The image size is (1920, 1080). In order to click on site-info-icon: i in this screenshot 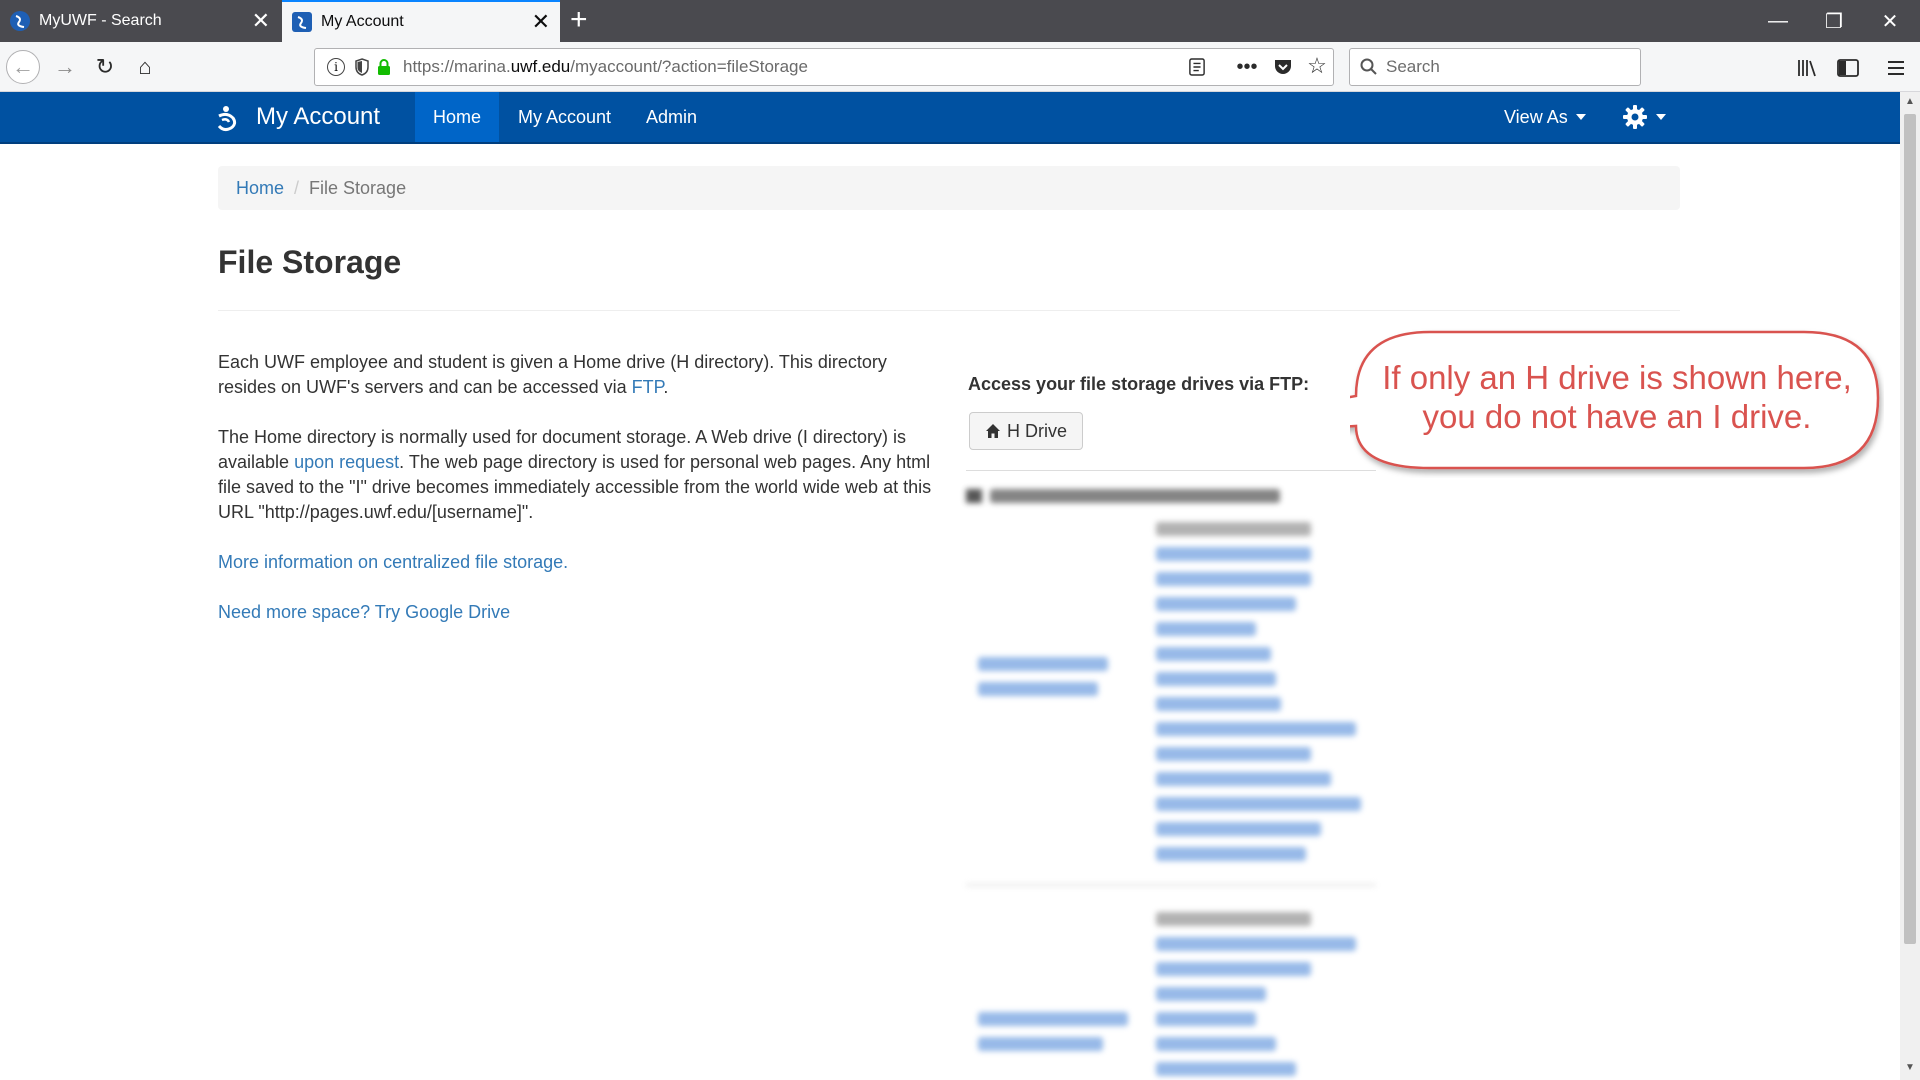, I will do `click(336, 67)`.